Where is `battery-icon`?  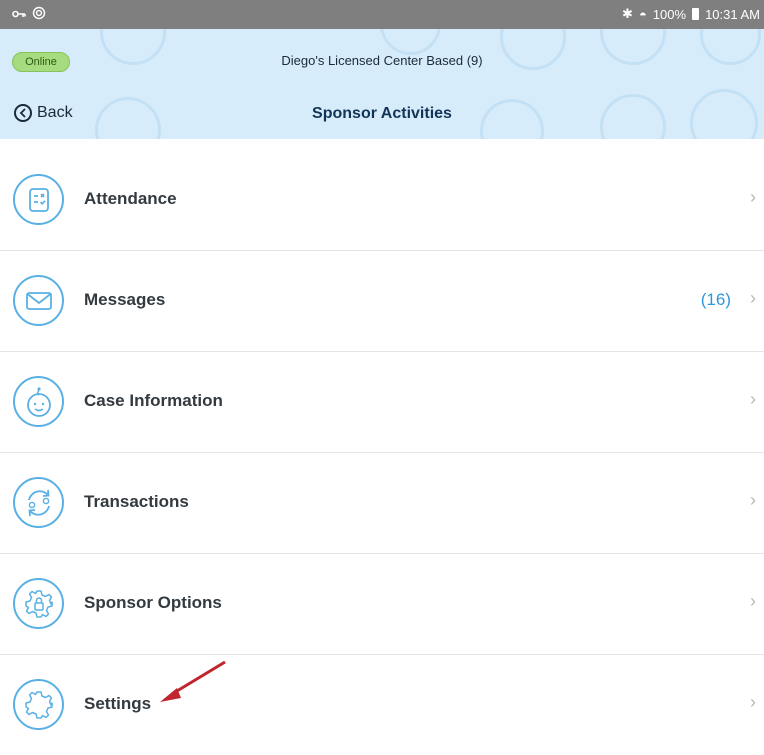
battery-icon is located at coordinates (696, 14).